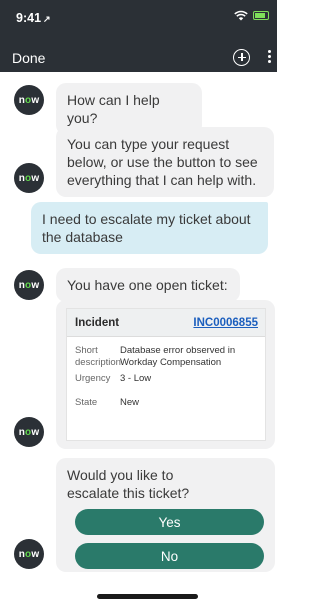 This screenshot has height=599, width=320. What do you see at coordinates (166, 379) in the screenshot?
I see `ticket-row-urgency: Urgency 3 - Low` at bounding box center [166, 379].